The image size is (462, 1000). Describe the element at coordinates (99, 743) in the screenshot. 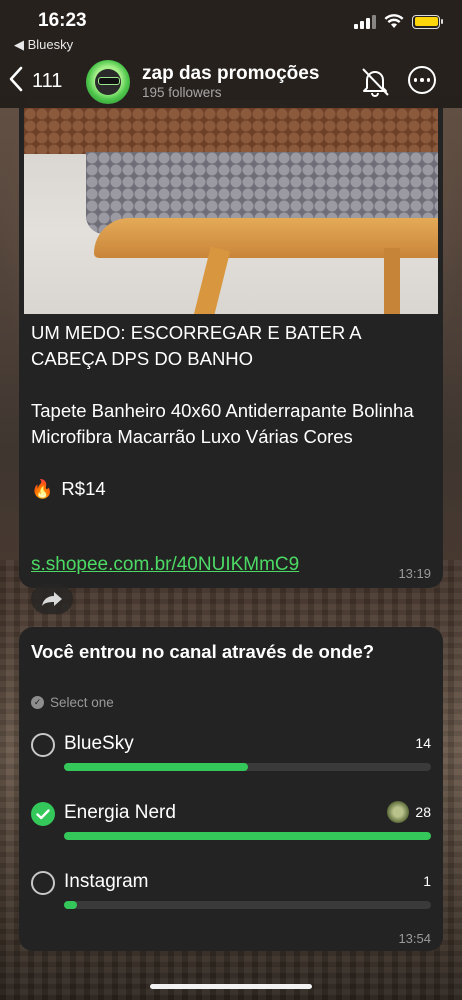

I see `poll-option-label: BlueSky` at that location.